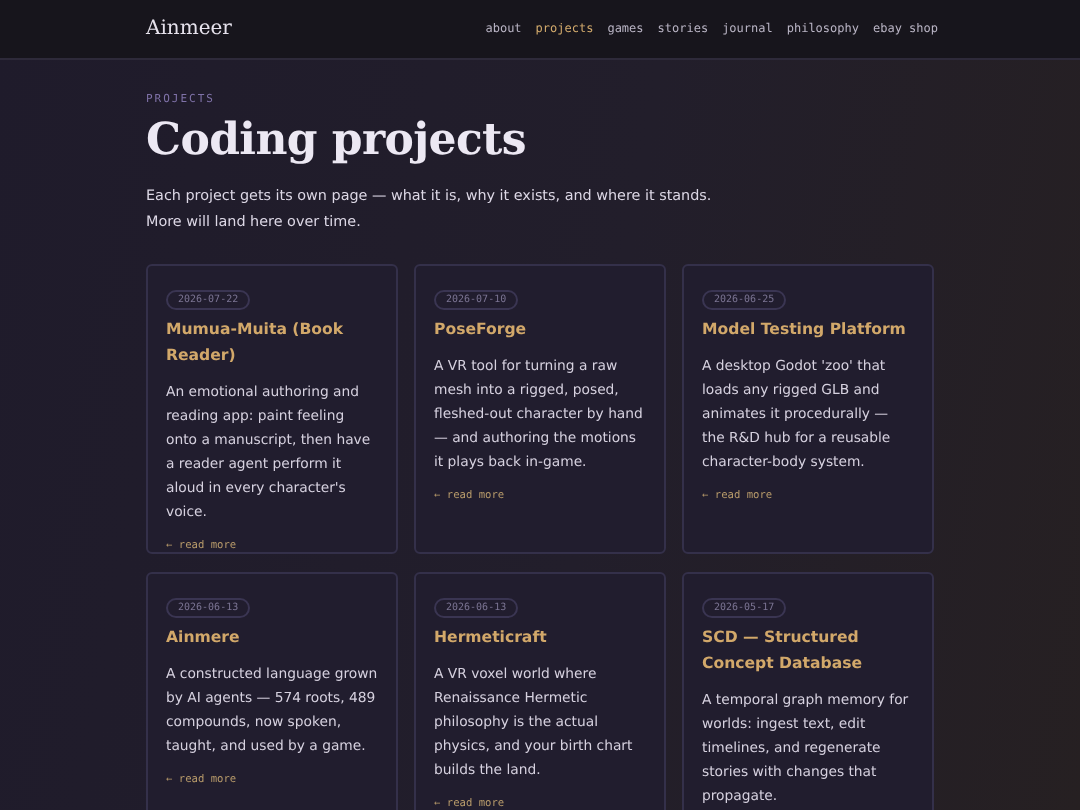 The height and width of the screenshot is (810, 1080). What do you see at coordinates (337, 140) in the screenshot?
I see `page-title: Coding projects` at bounding box center [337, 140].